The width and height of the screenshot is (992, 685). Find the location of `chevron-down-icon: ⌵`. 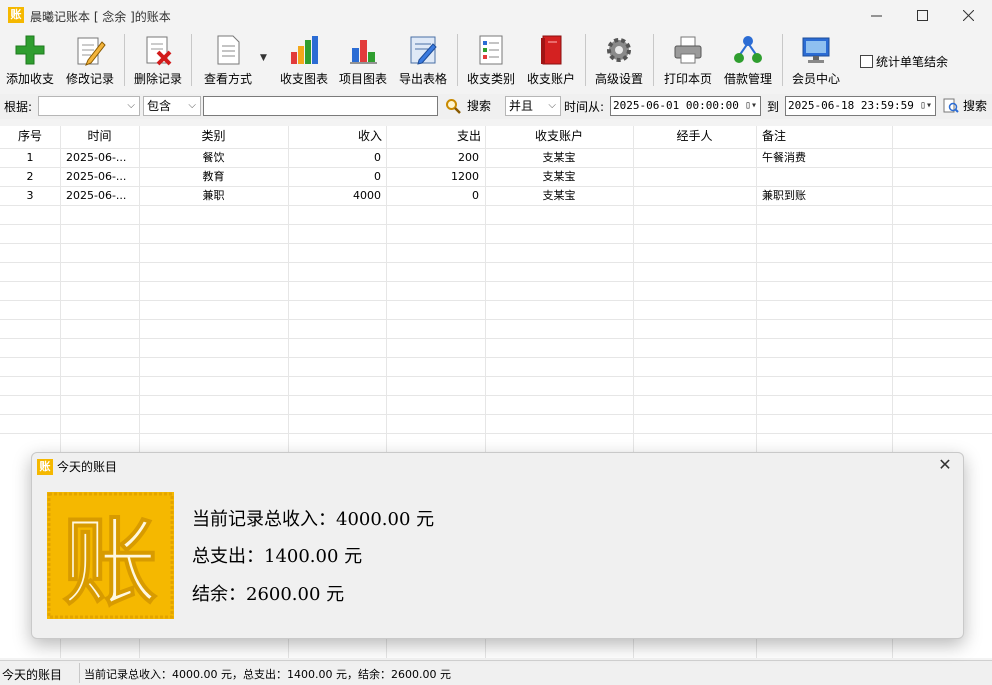

chevron-down-icon: ⌵ is located at coordinates (552, 105).